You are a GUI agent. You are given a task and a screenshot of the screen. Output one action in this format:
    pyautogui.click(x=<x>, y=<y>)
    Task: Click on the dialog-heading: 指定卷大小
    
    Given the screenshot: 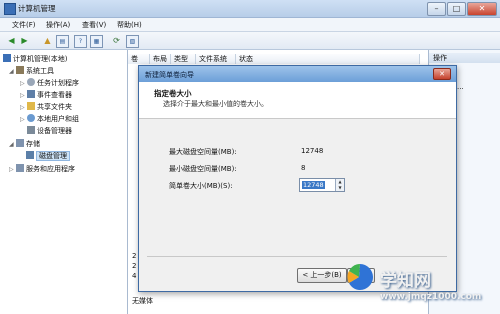 What is the action you would take?
    pyautogui.click(x=173, y=93)
    